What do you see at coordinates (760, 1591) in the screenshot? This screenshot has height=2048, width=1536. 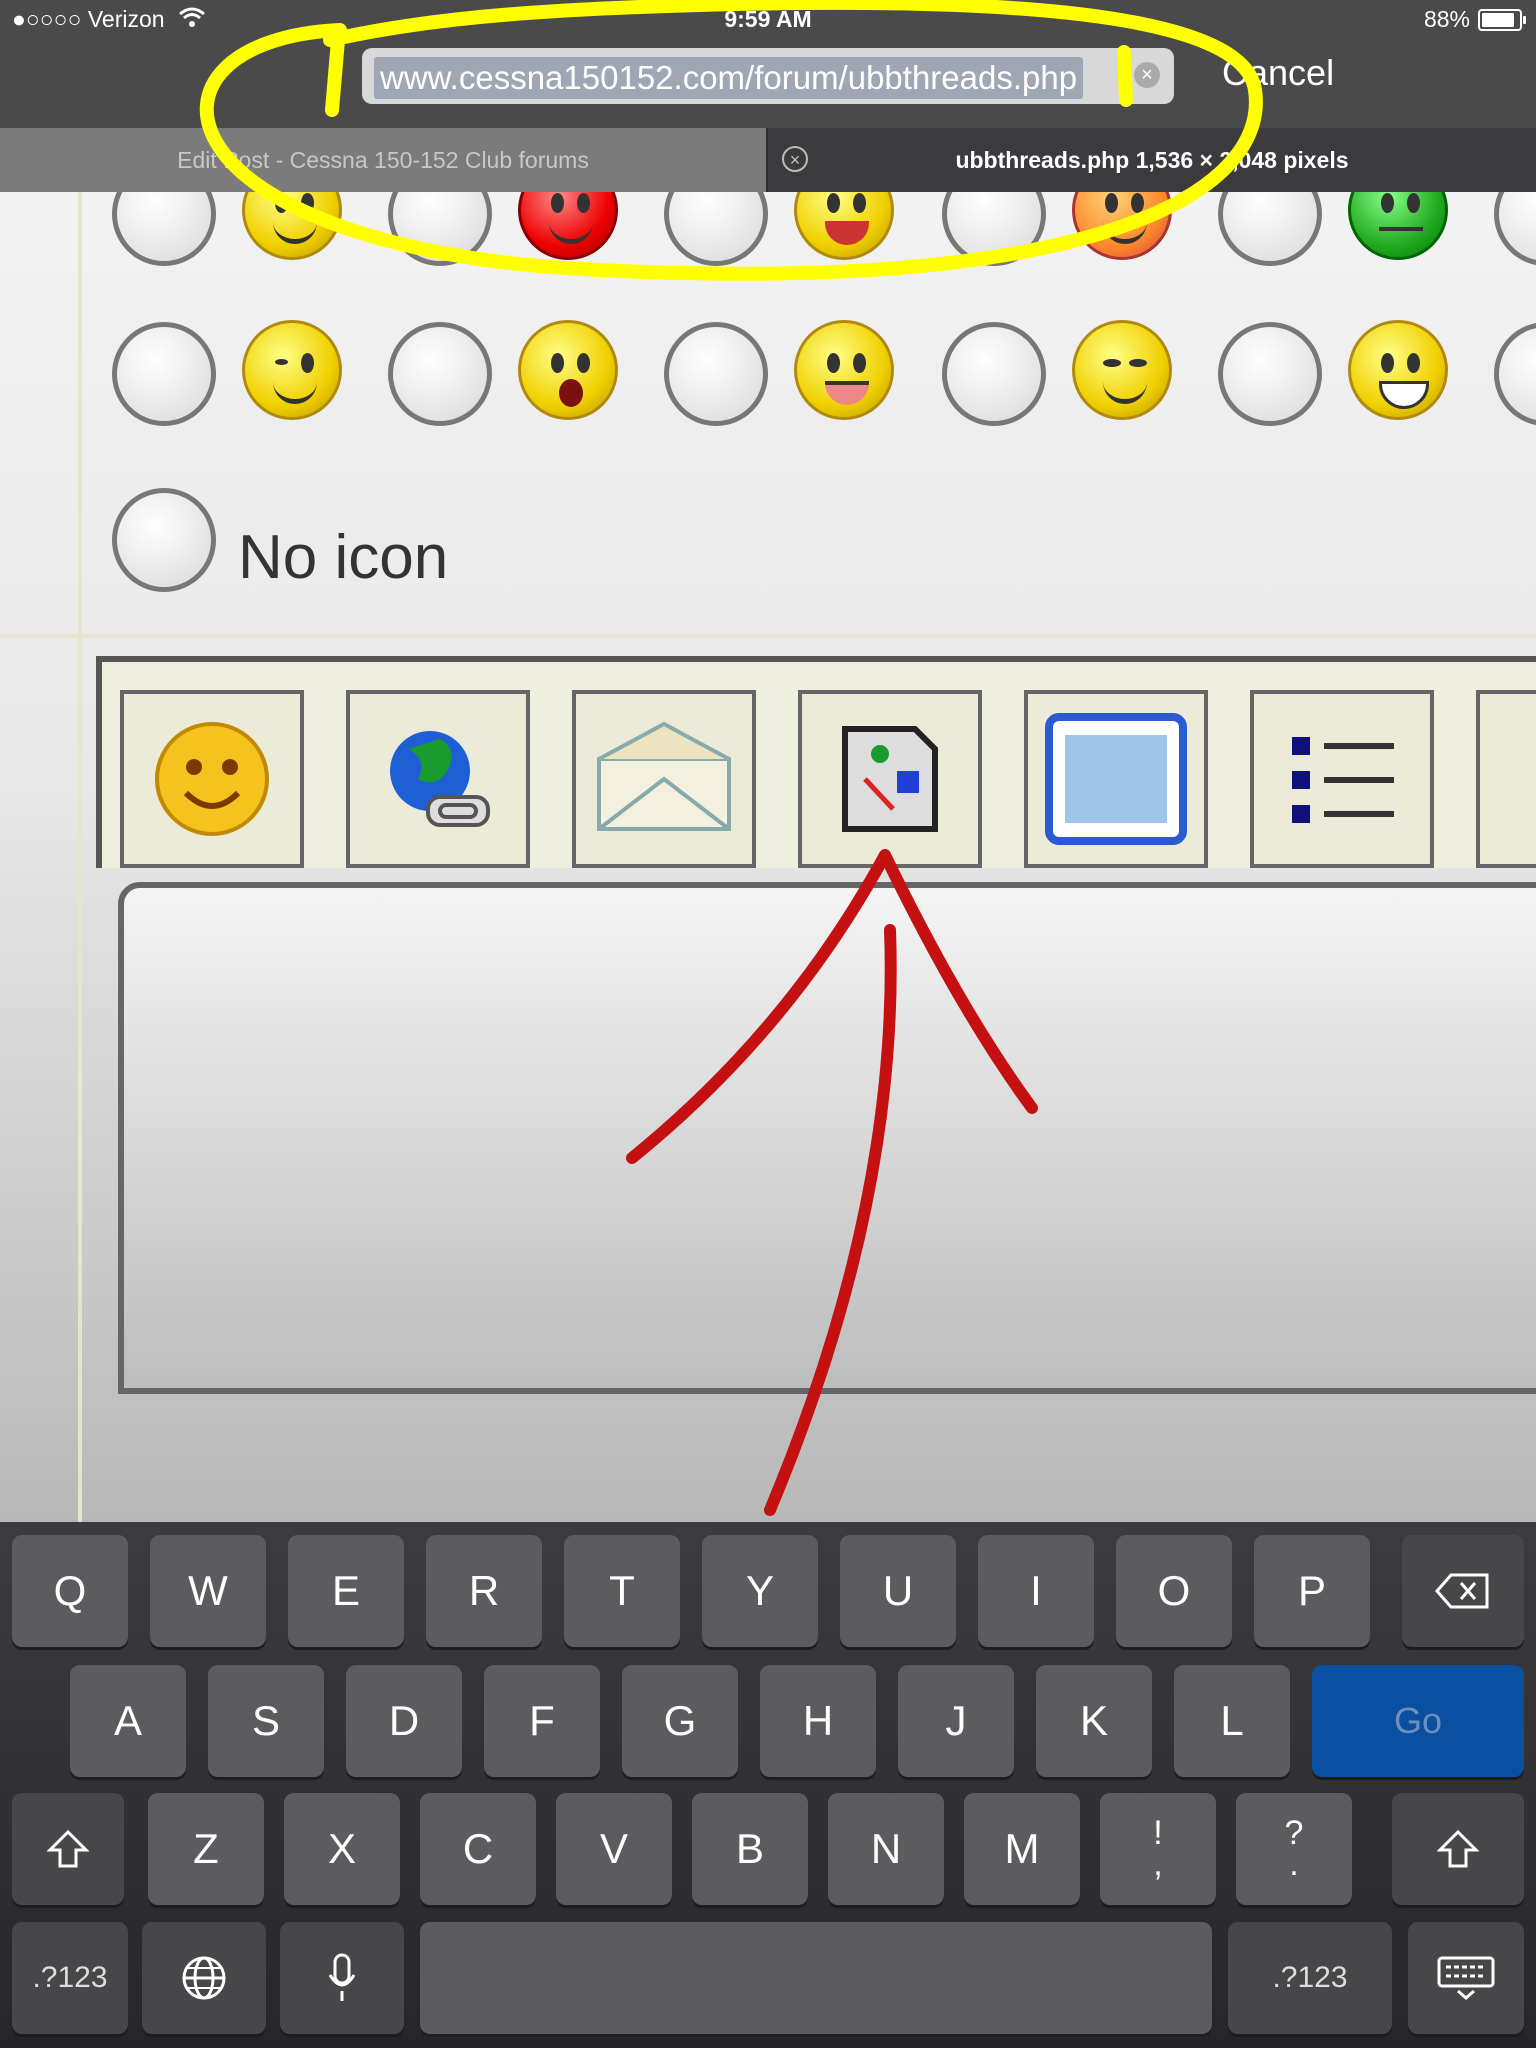 I see `key-y: Y` at bounding box center [760, 1591].